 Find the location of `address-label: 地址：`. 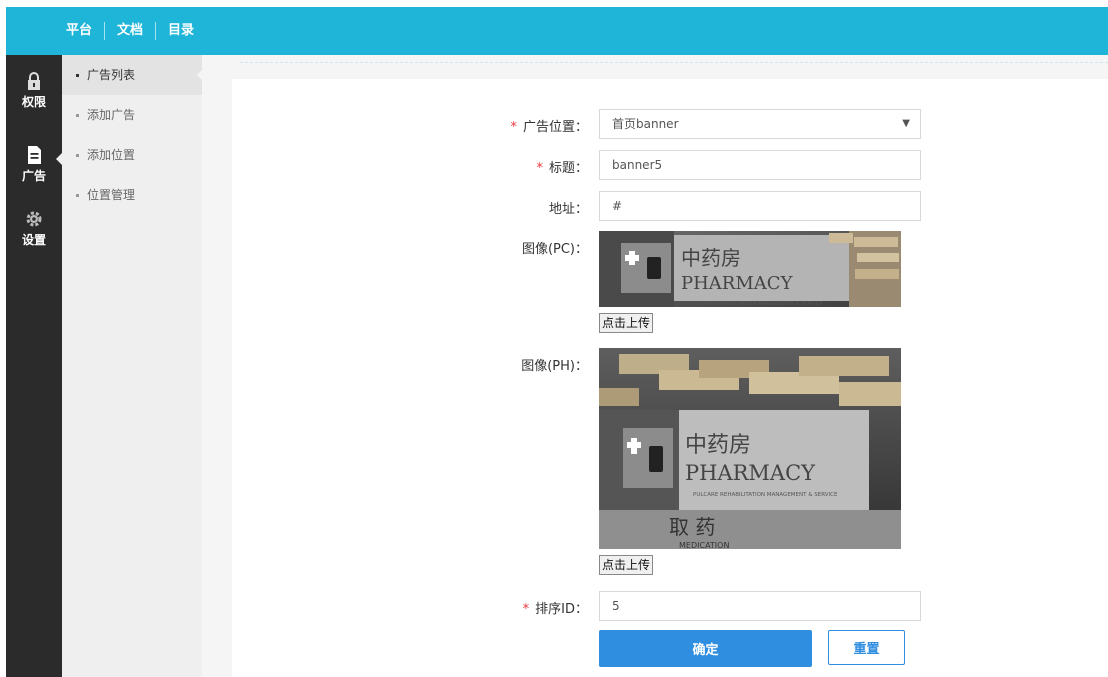

address-label: 地址： is located at coordinates (528, 207).